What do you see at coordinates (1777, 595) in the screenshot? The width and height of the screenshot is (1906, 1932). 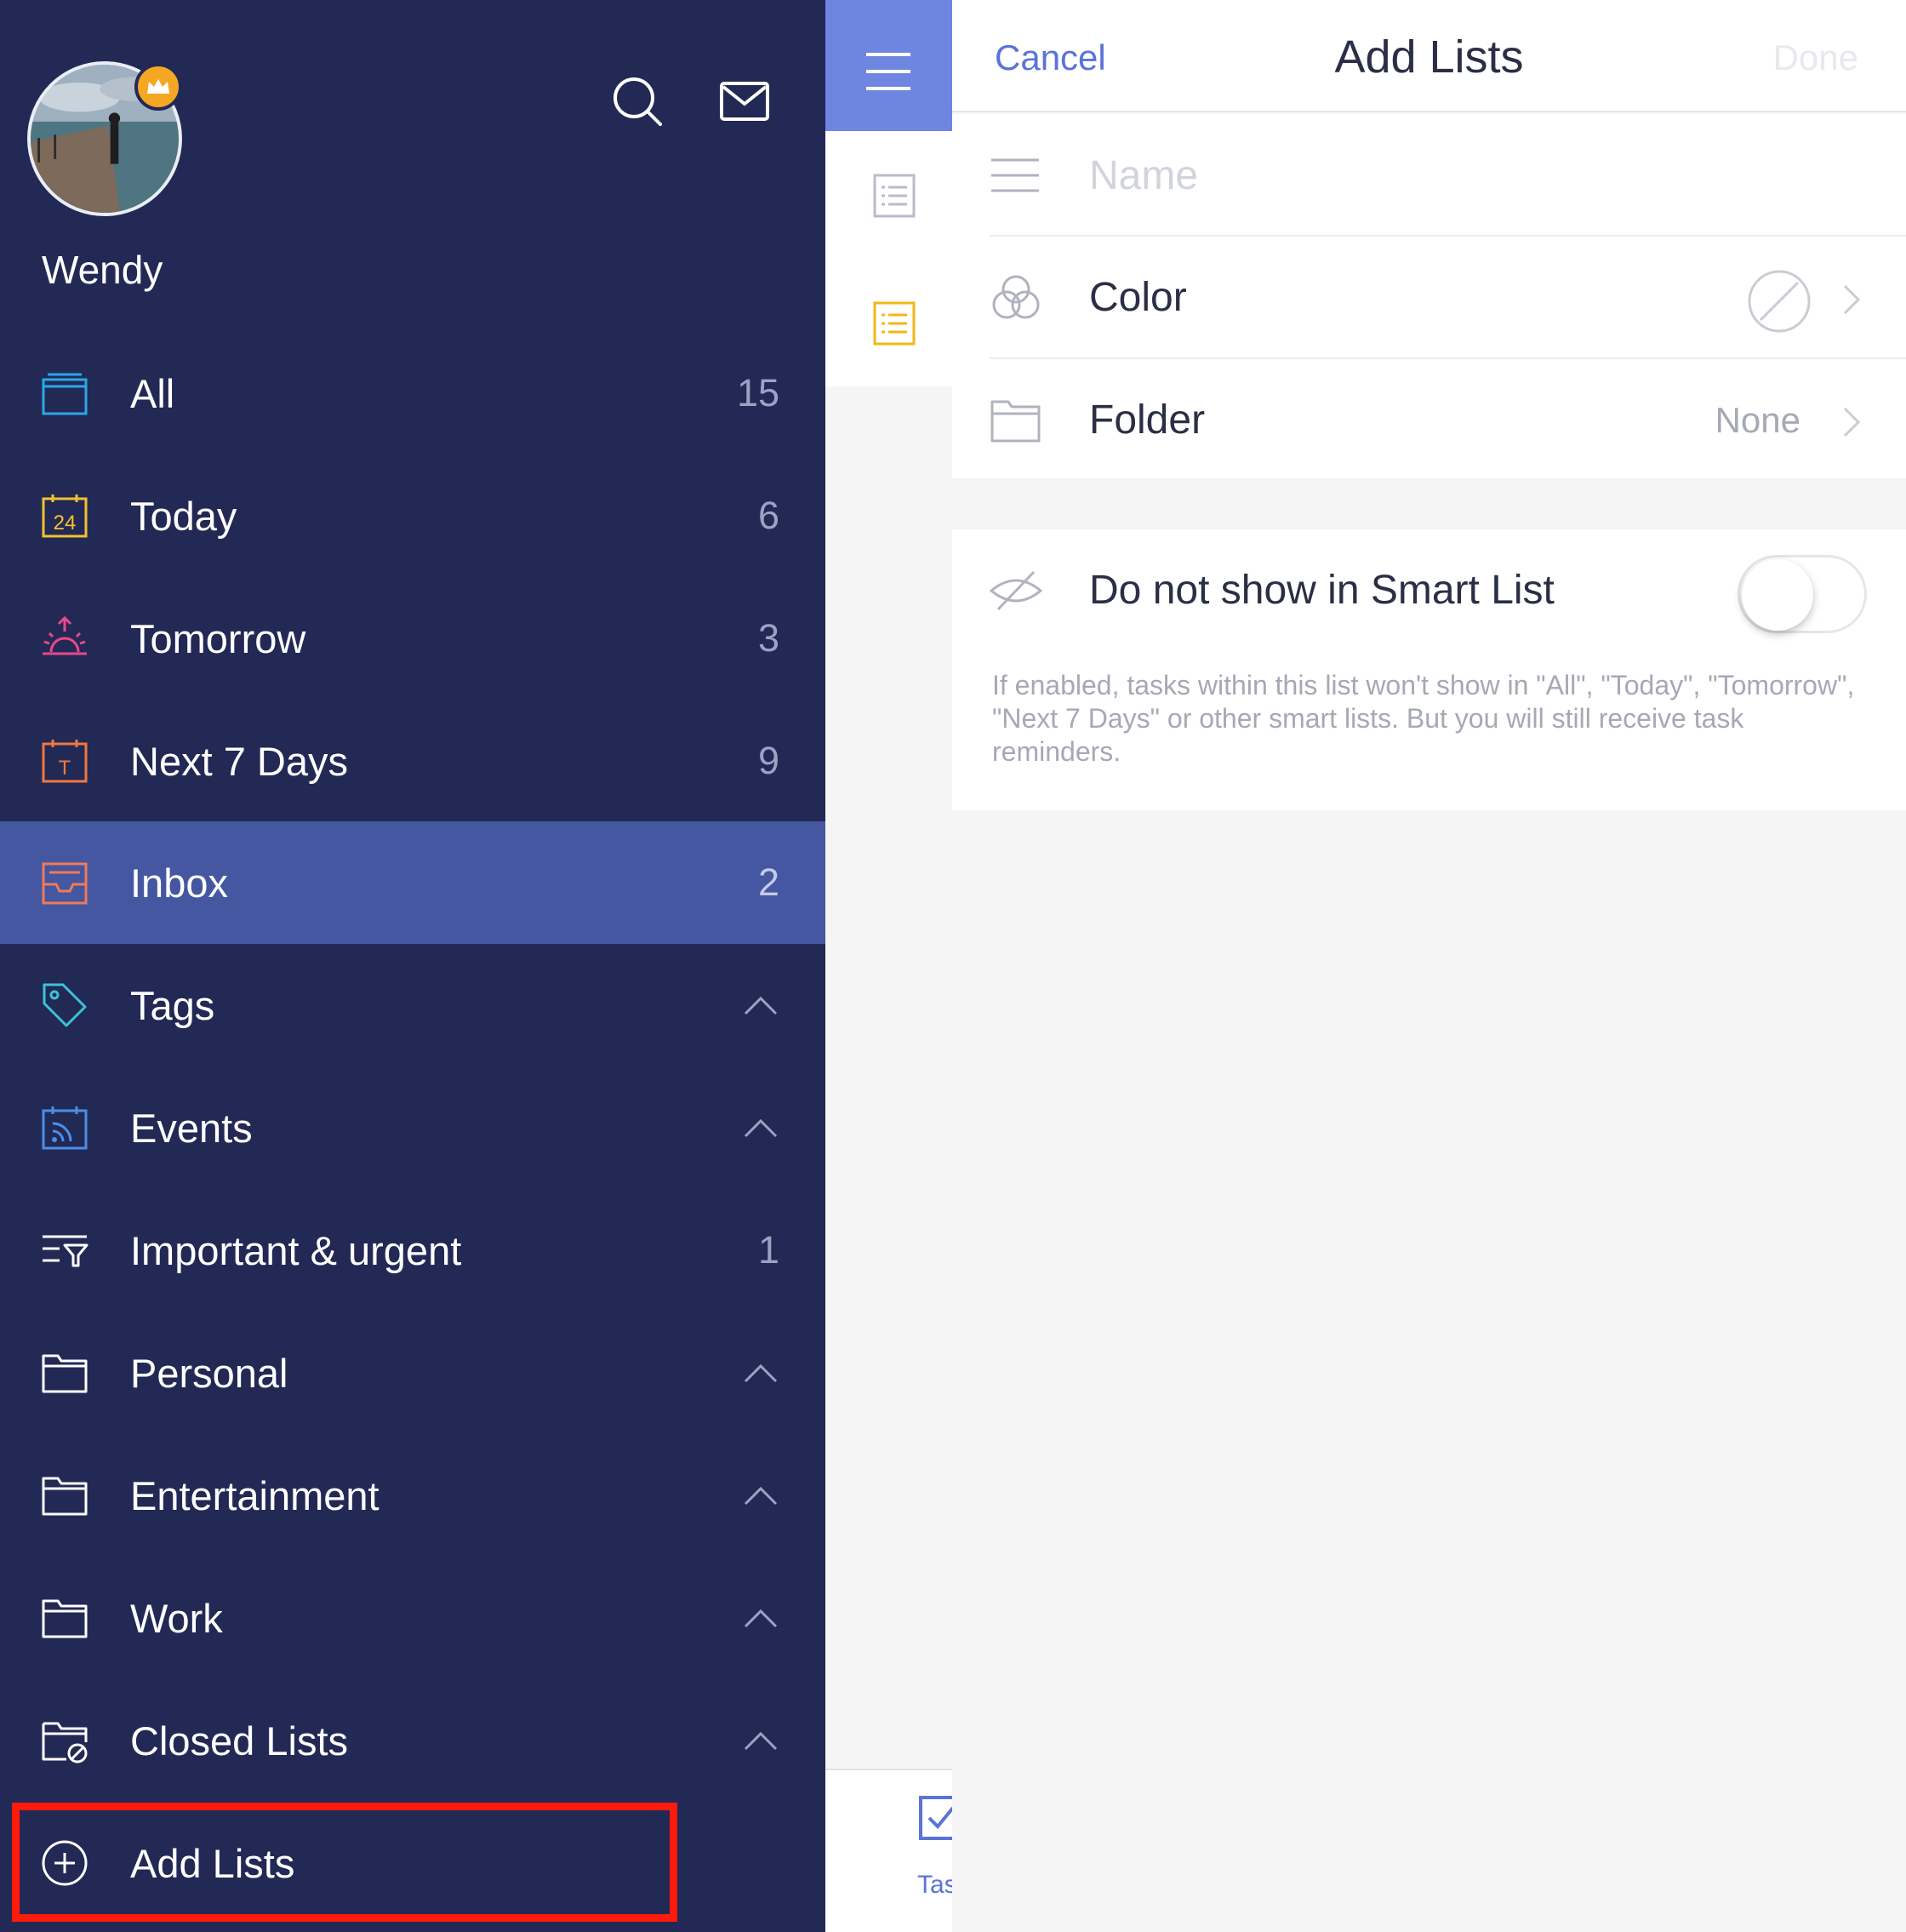 I see `toggle-knob` at bounding box center [1777, 595].